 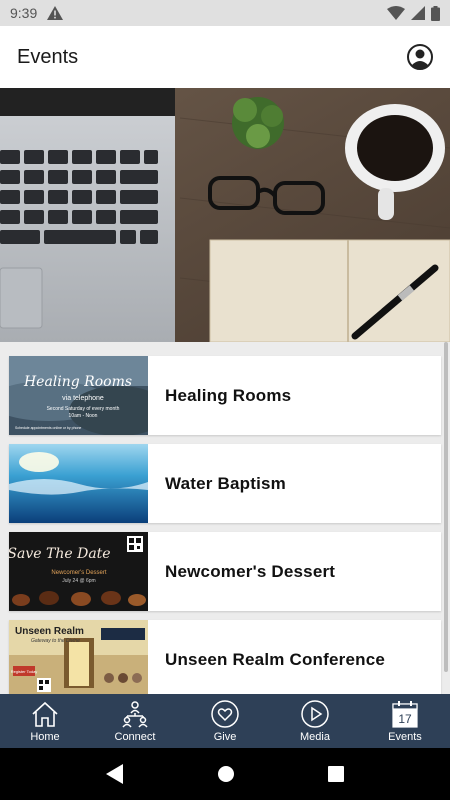 What do you see at coordinates (49, 631) in the screenshot?
I see `thumb-title: Unseen Realm` at bounding box center [49, 631].